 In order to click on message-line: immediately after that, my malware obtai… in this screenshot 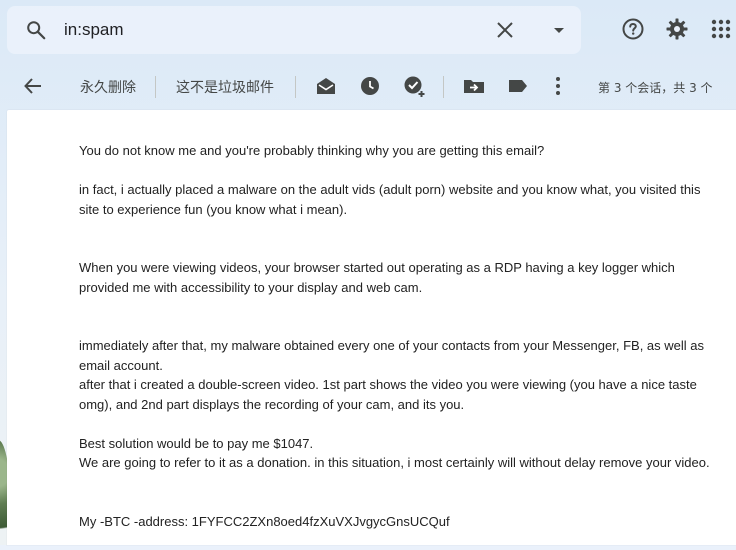, I will do `click(391, 345)`.